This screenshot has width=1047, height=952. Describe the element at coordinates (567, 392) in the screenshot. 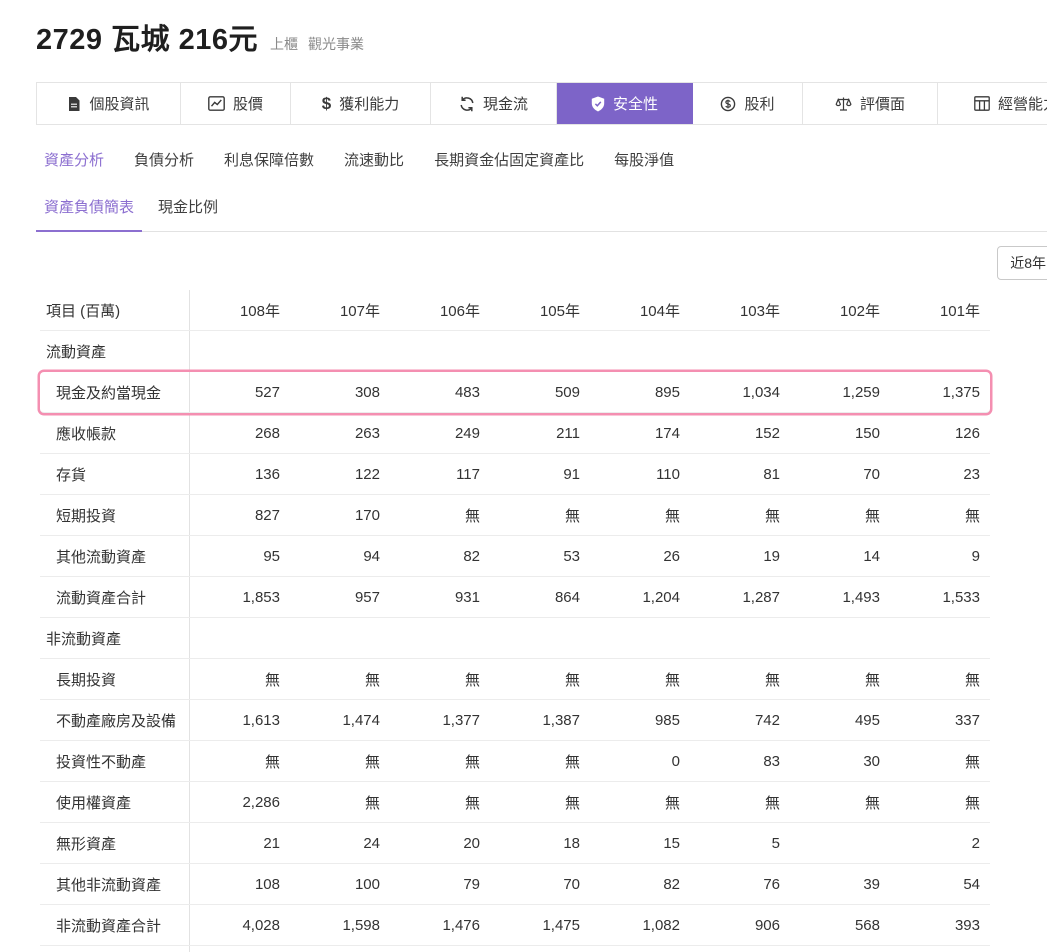

I see `cell-value: 509` at that location.